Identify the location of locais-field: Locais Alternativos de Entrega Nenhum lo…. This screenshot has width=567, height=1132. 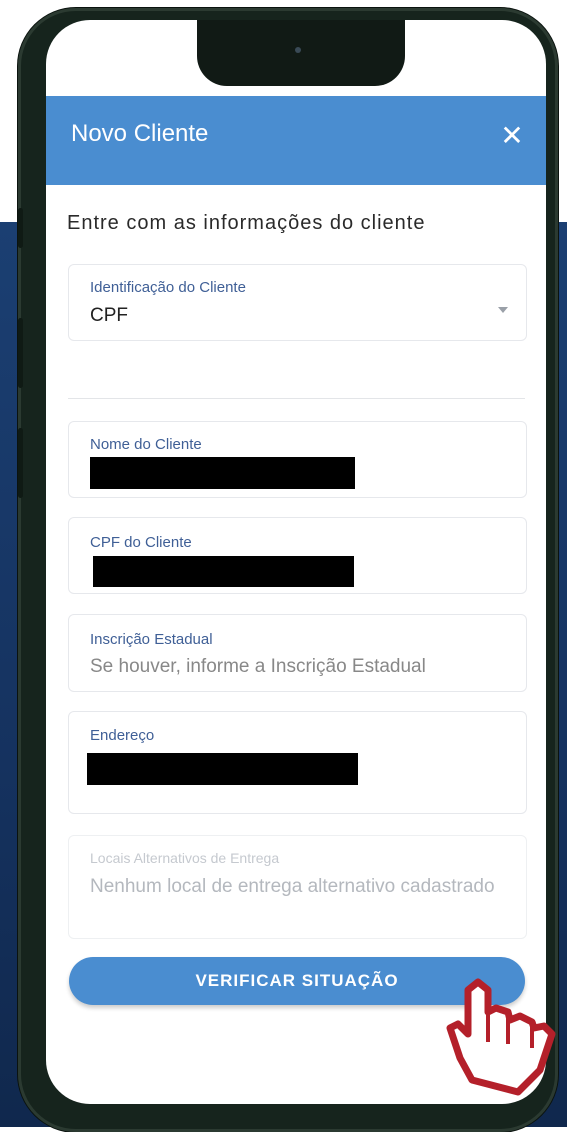
(297, 887).